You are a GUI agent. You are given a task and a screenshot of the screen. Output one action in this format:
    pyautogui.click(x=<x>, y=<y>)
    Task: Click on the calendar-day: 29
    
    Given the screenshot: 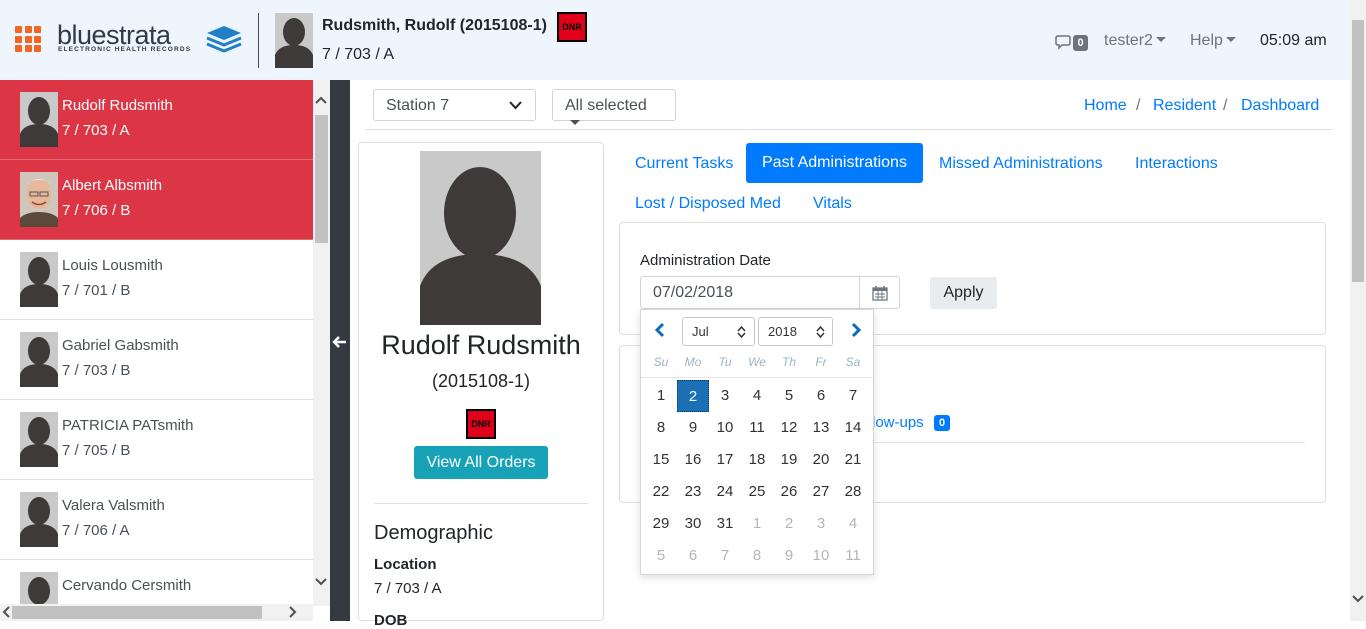 What is the action you would take?
    pyautogui.click(x=661, y=524)
    